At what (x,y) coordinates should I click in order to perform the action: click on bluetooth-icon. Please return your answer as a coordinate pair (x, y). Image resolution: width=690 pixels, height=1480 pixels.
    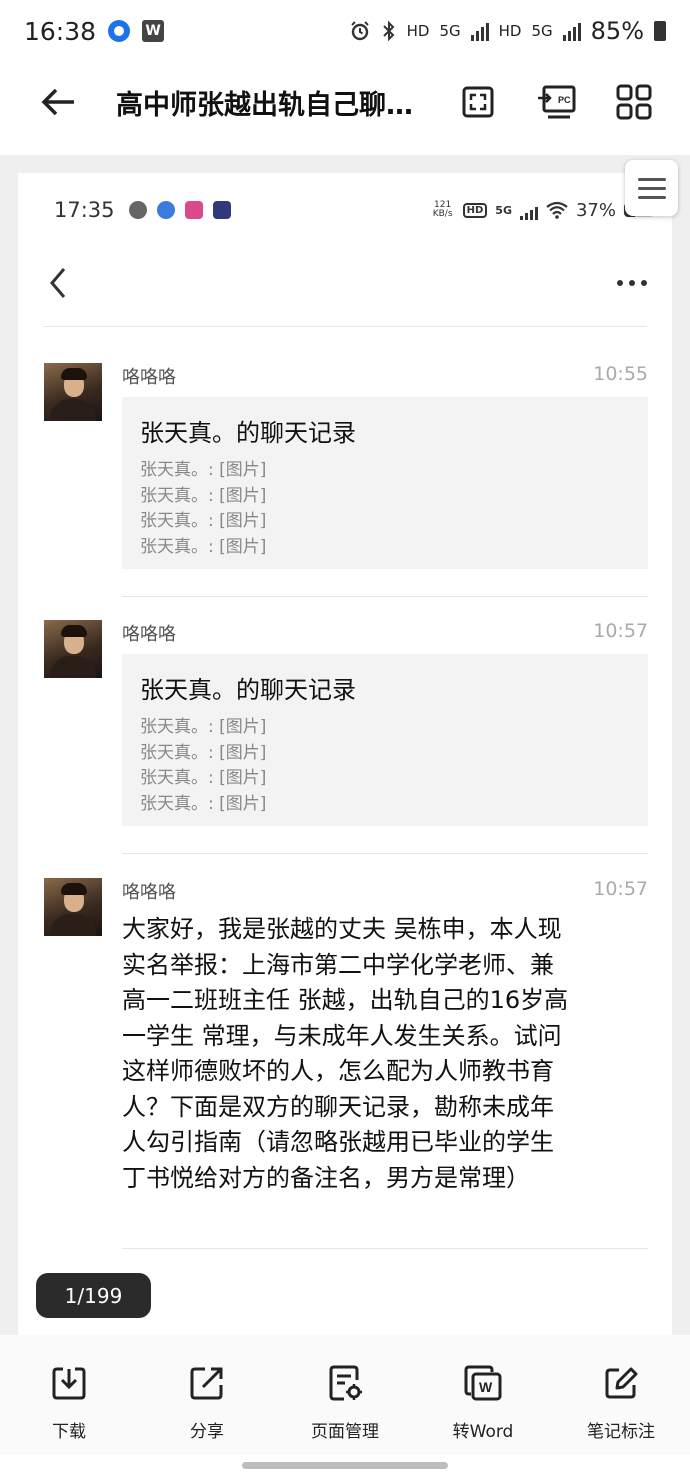
    Looking at the image, I should click on (388, 31).